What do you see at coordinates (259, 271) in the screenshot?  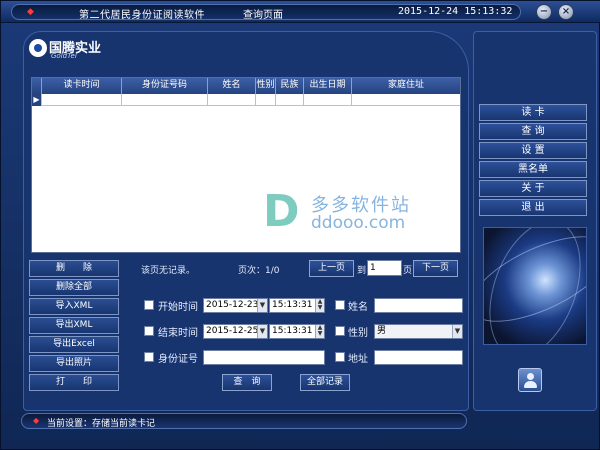 I see `page-counter: 页次：1/0` at bounding box center [259, 271].